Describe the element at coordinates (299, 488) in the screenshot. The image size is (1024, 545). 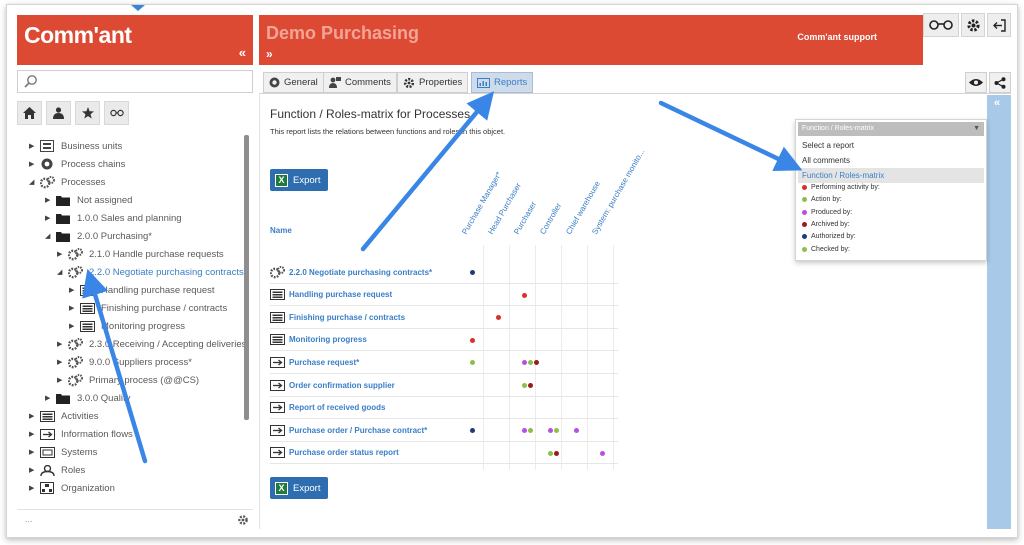
I see `export-button-bottom: X Export` at that location.